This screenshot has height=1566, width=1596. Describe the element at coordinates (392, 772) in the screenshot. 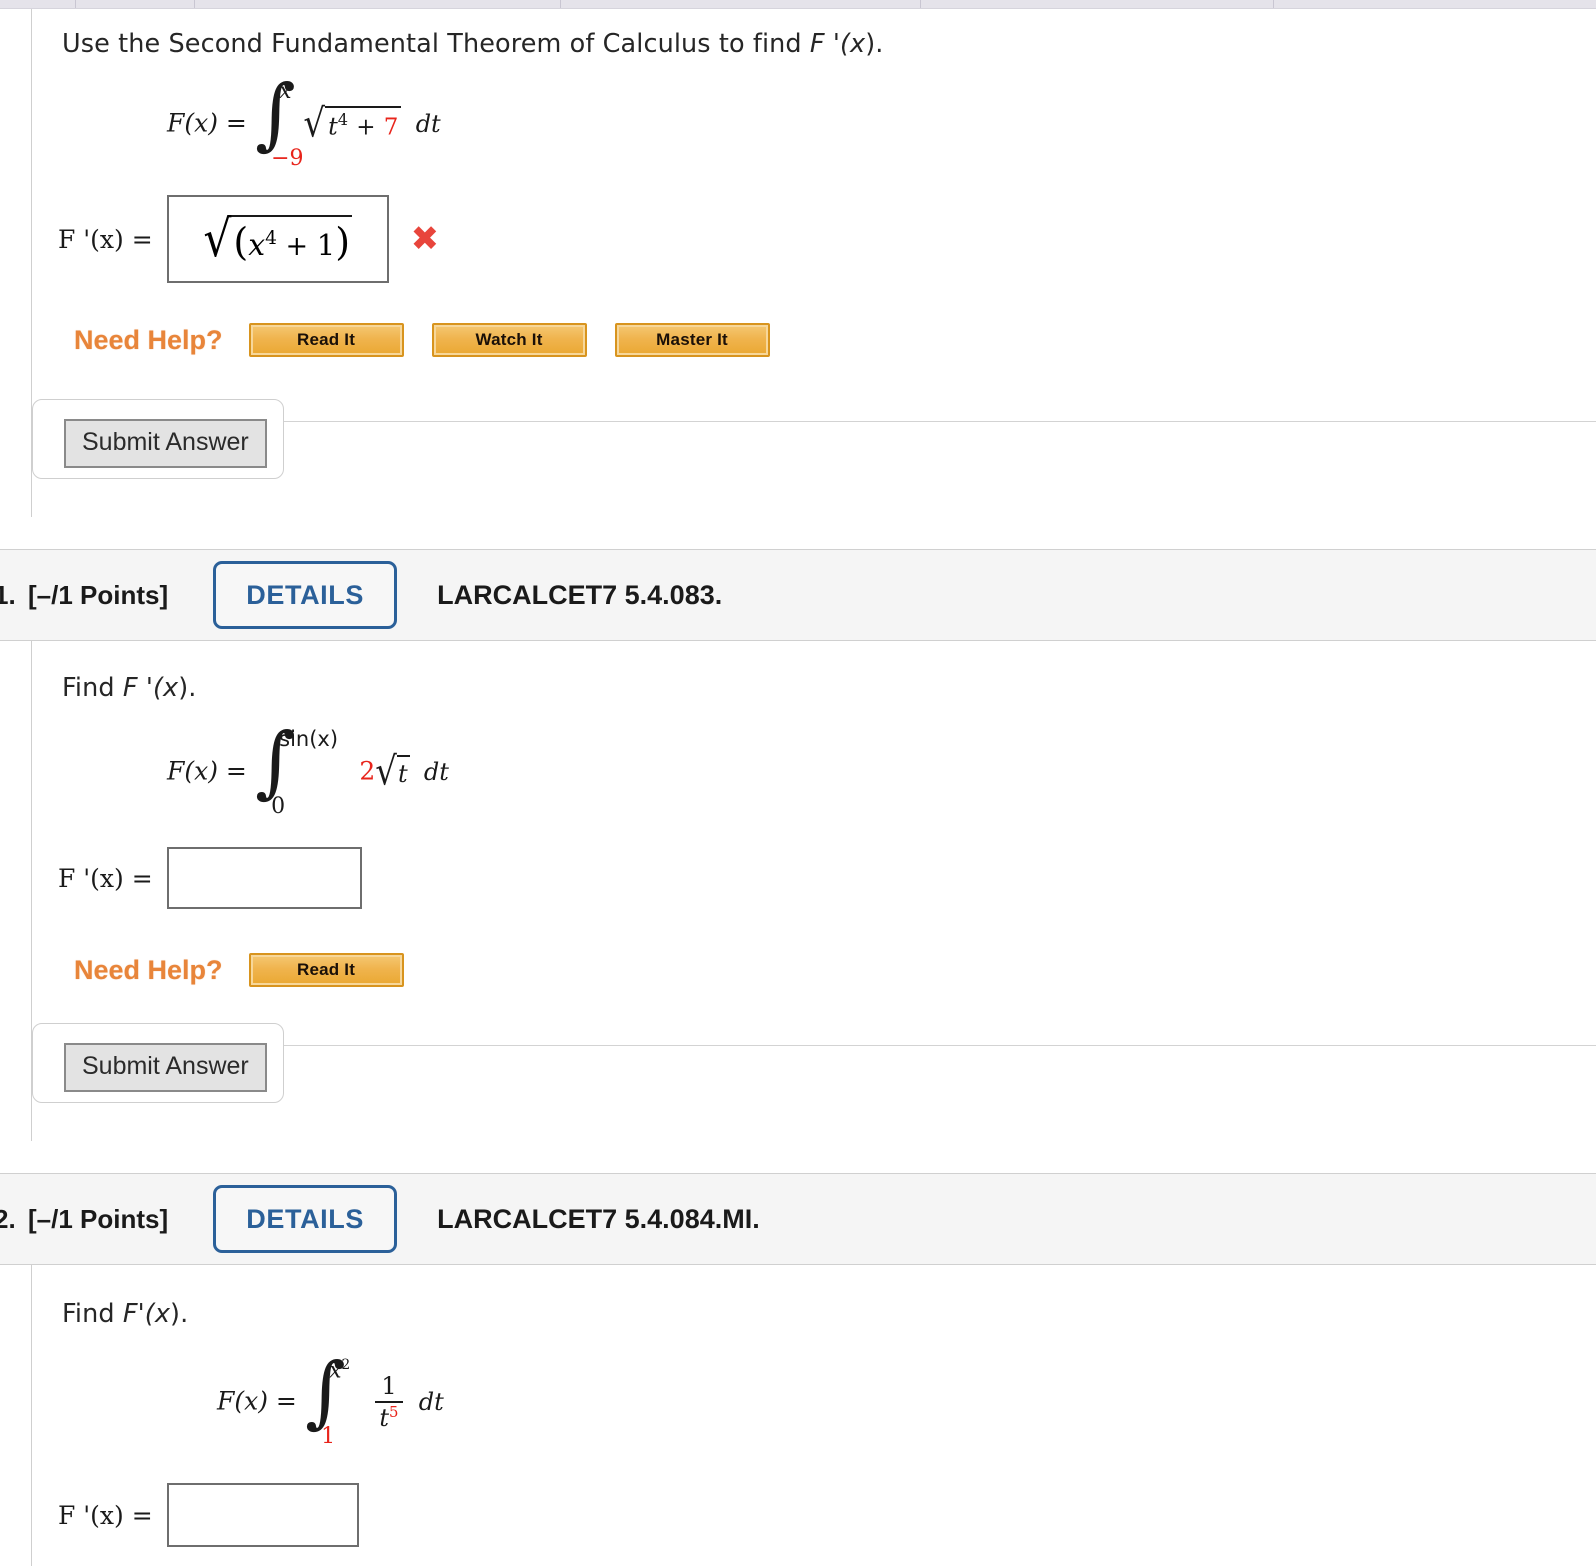

I see `radical-icon: √t` at that location.